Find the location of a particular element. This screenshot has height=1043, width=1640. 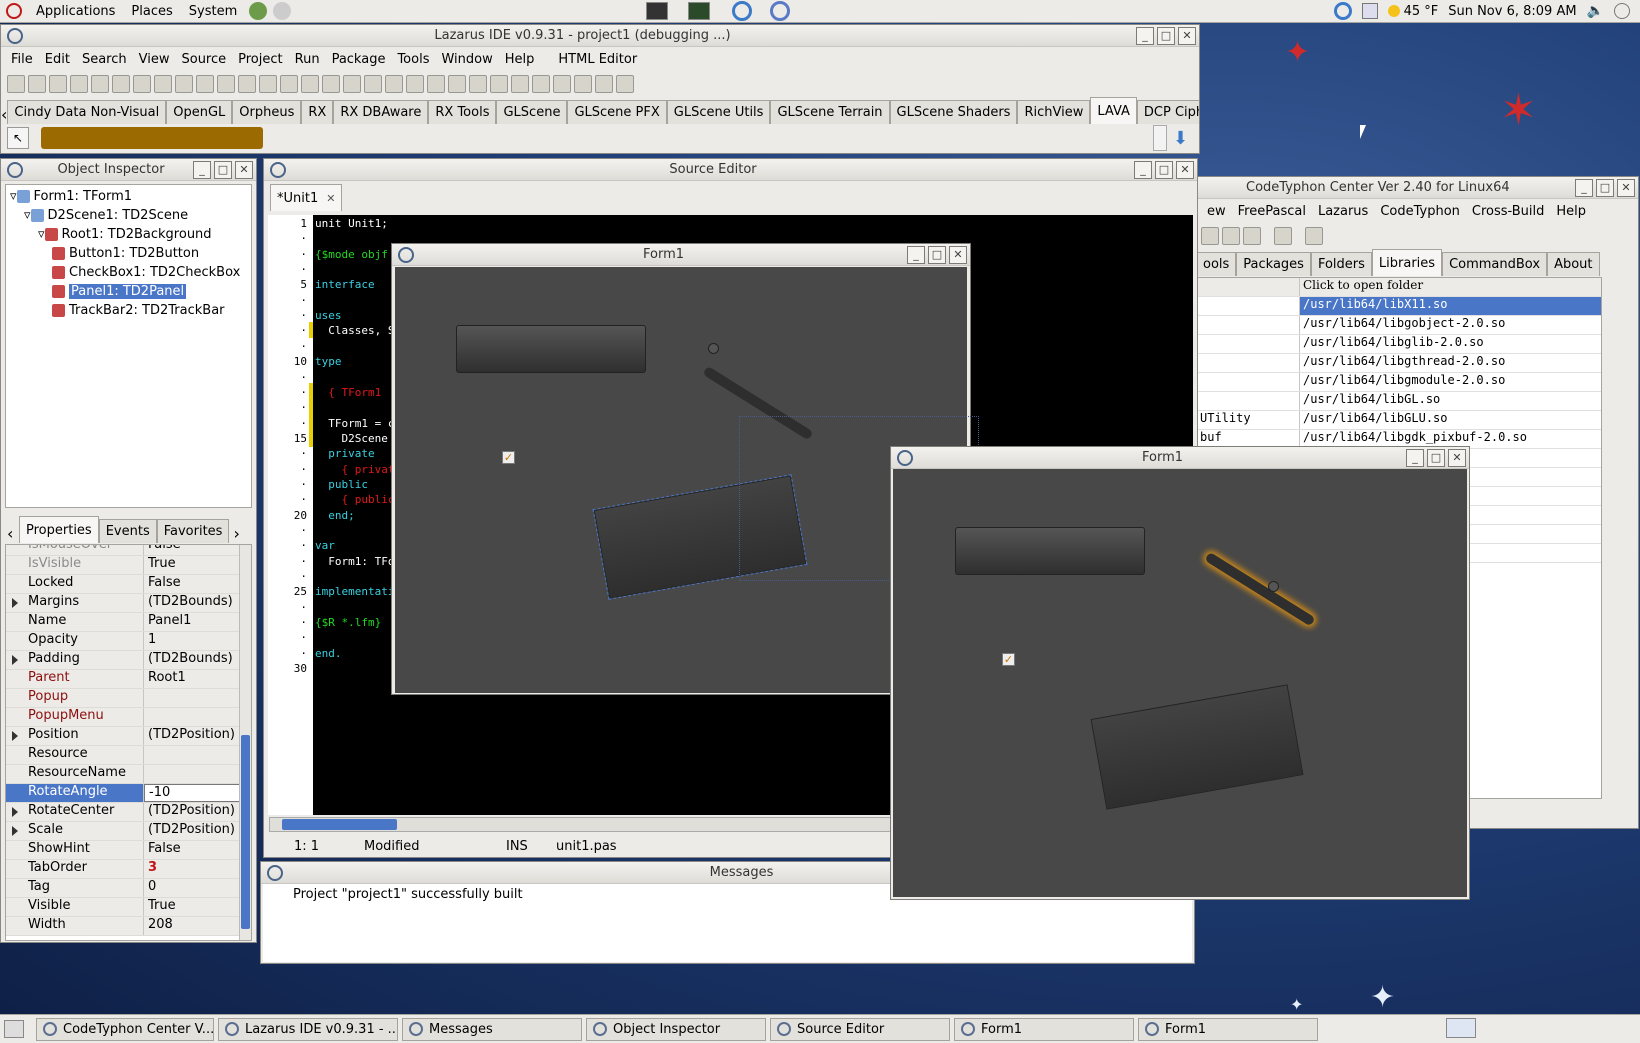

menu-tools: Tools is located at coordinates (413, 59).